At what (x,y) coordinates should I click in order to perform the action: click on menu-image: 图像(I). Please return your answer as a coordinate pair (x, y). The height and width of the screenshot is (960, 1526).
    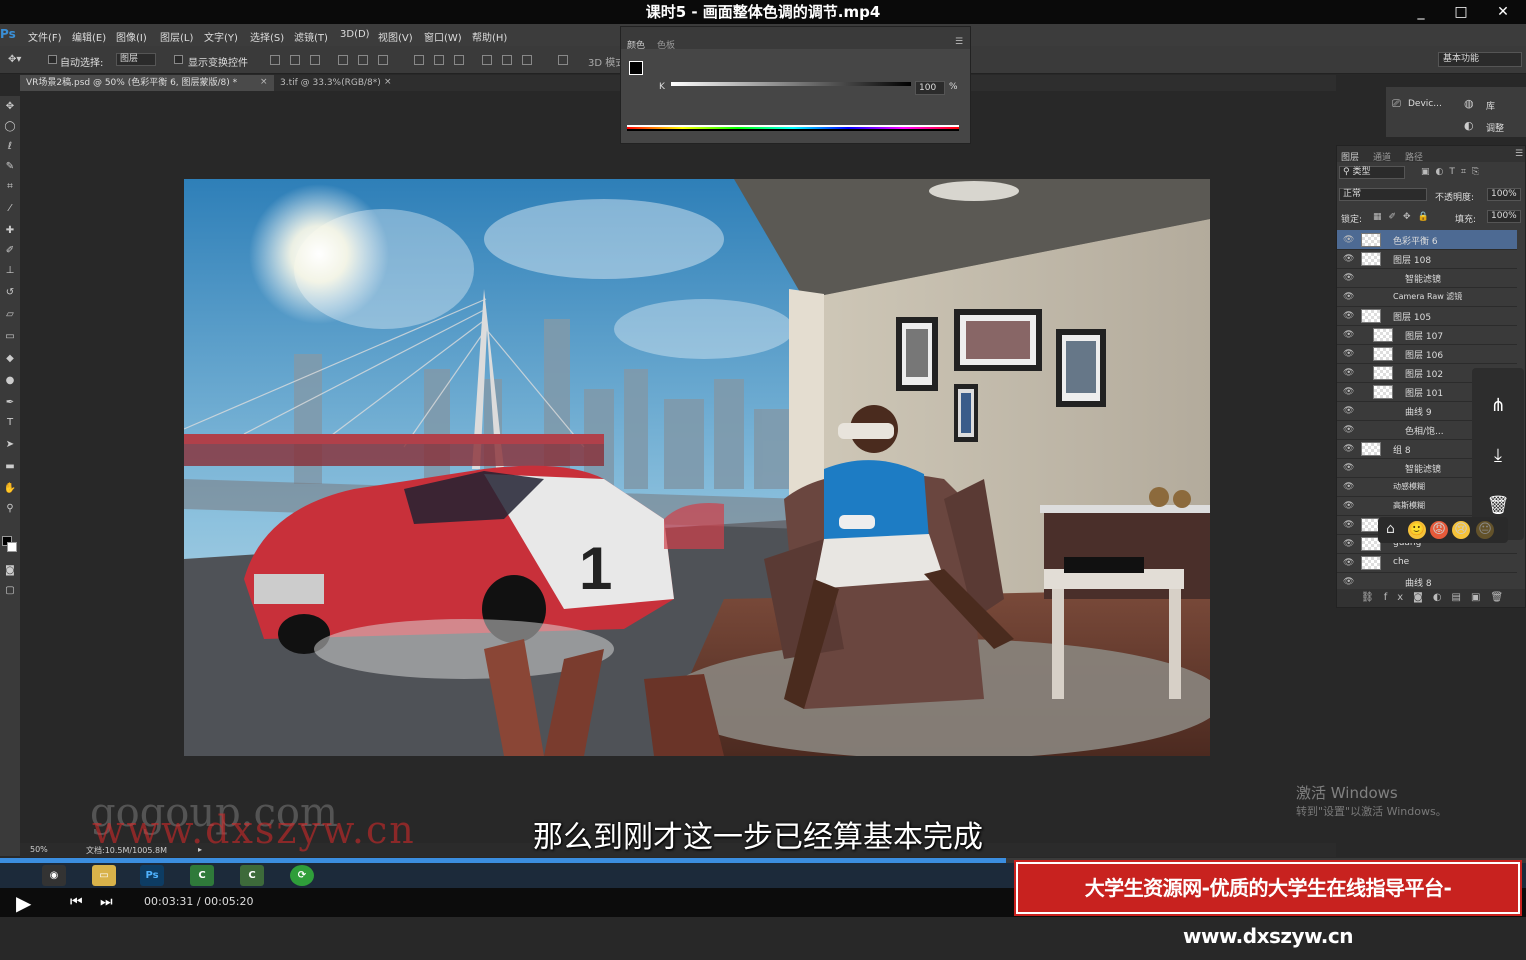
    Looking at the image, I should click on (131, 36).